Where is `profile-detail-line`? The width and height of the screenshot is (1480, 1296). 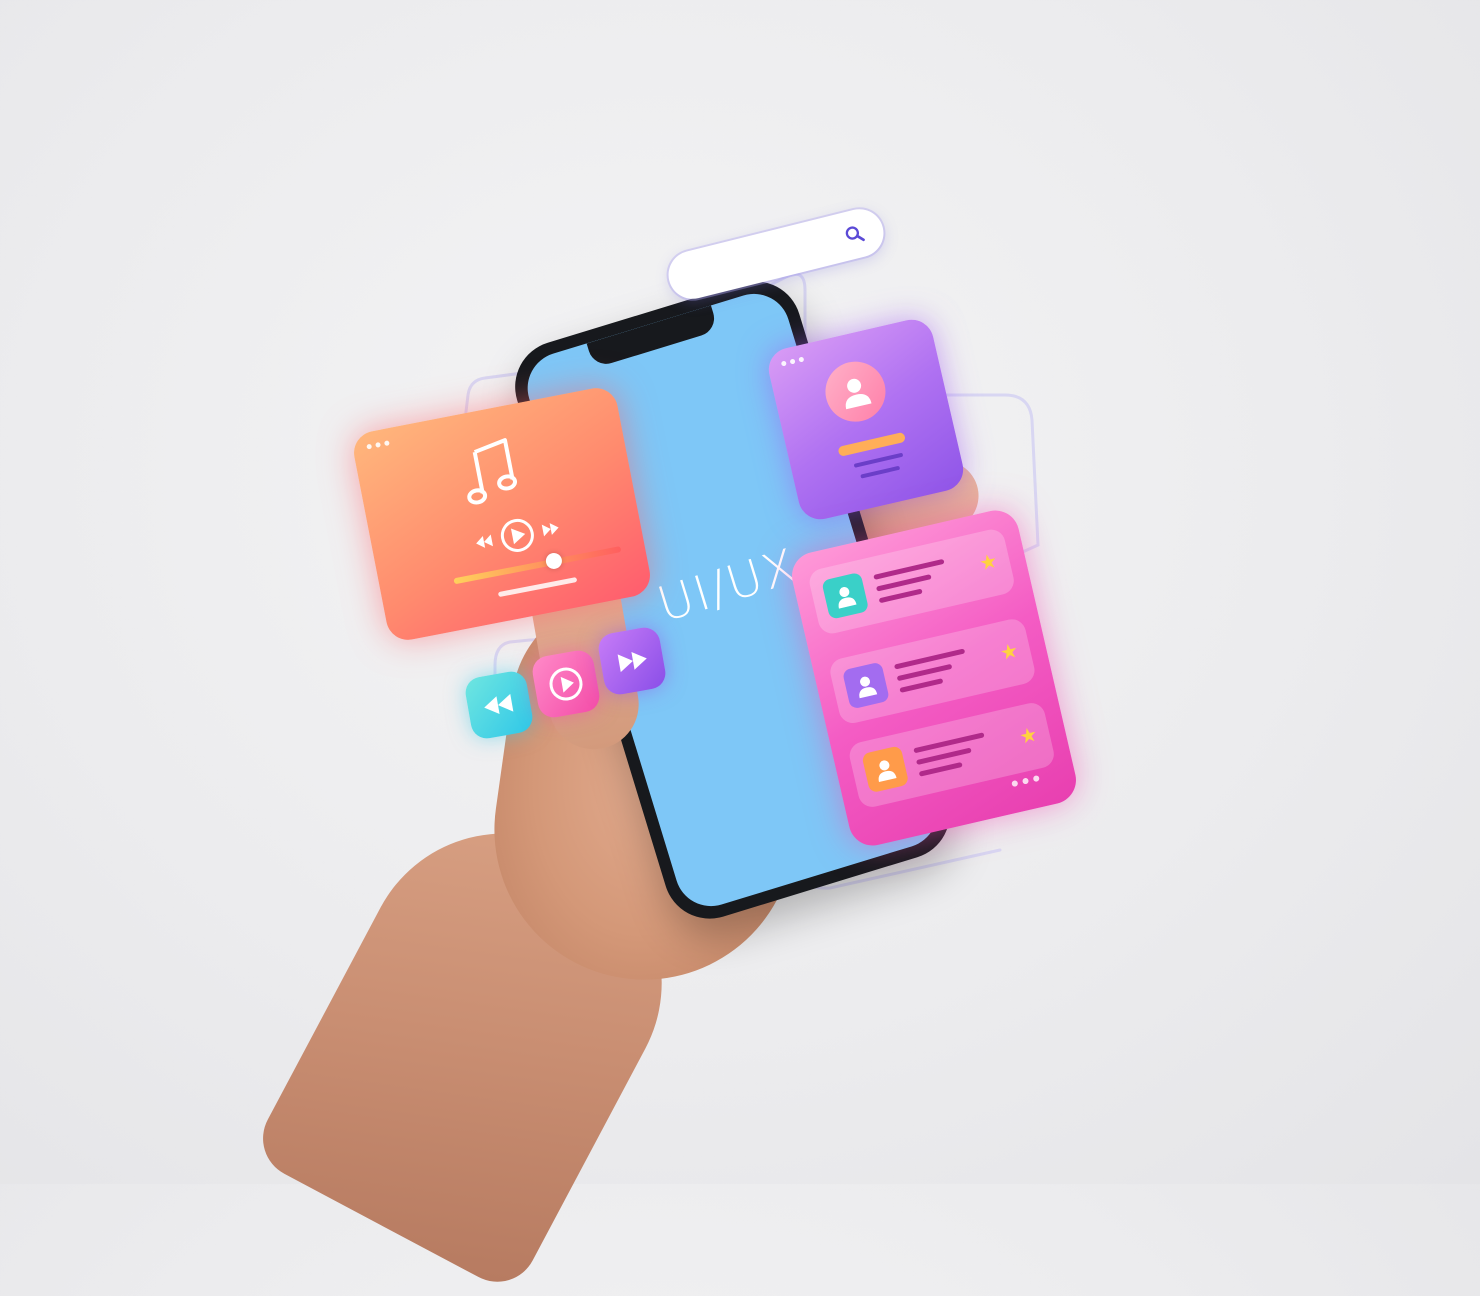
profile-detail-line is located at coordinates (880, 472).